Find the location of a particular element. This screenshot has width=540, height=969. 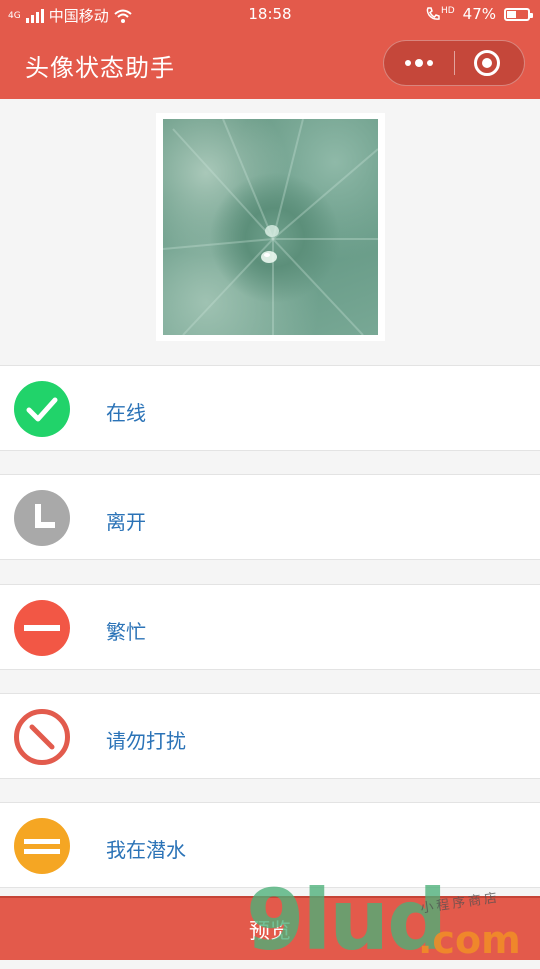

no-entry-icon is located at coordinates (42, 737).